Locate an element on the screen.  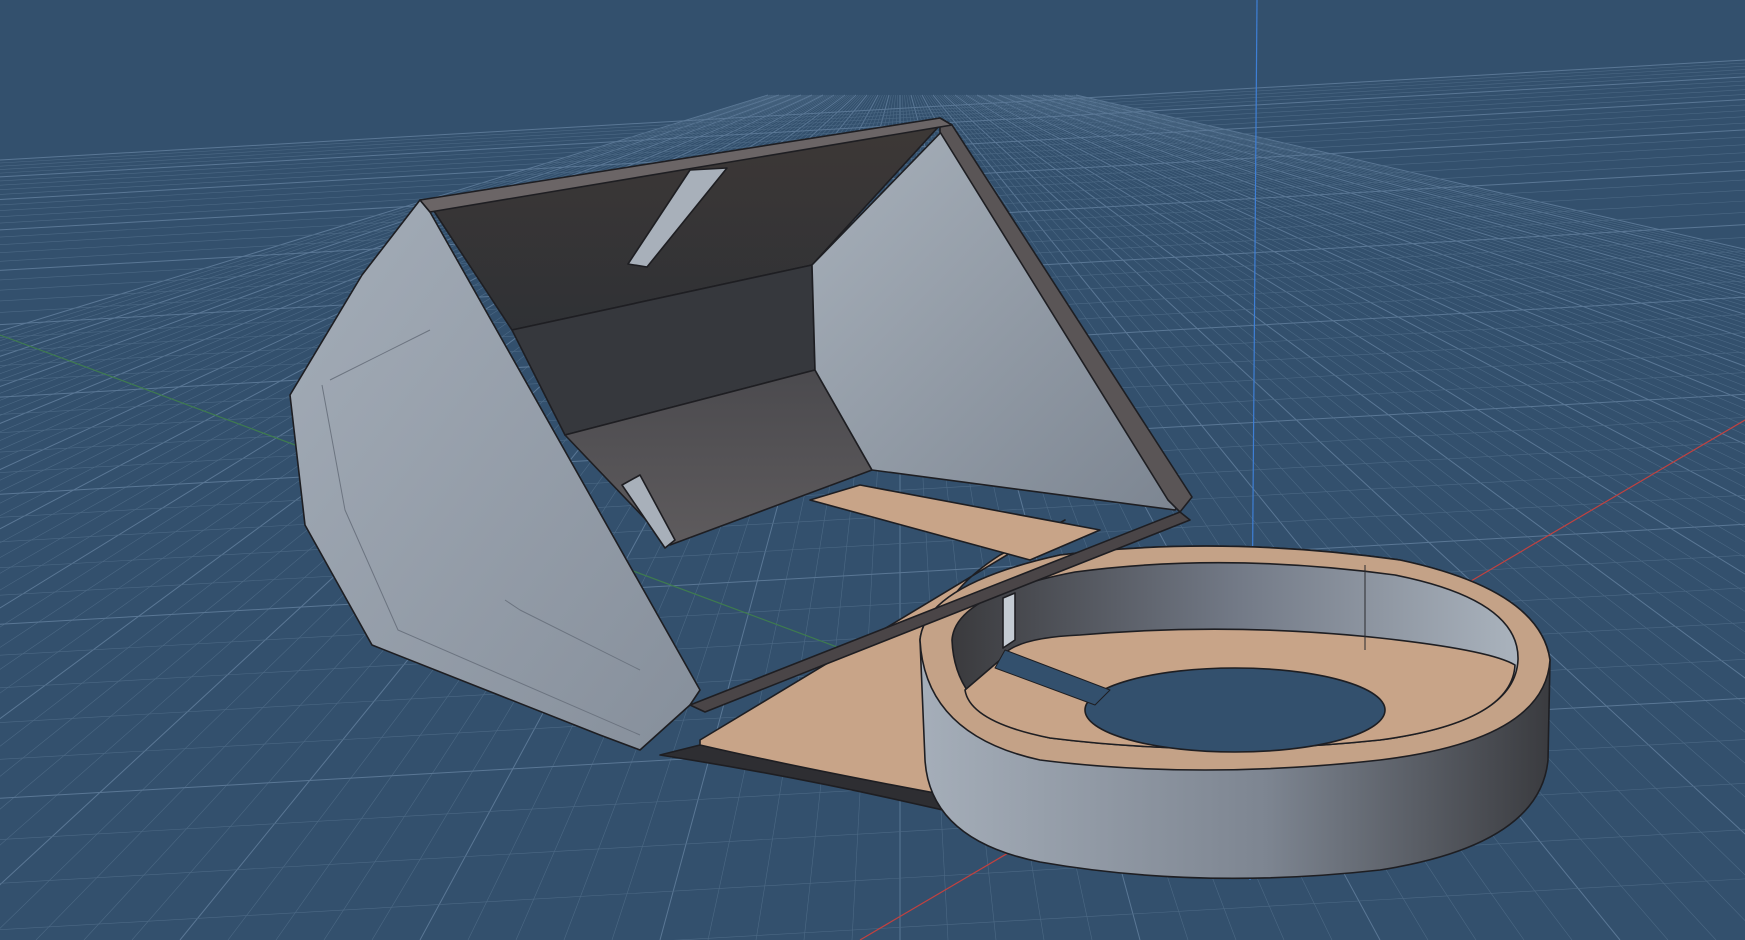
ring-notch is located at coordinates (1009, 620).